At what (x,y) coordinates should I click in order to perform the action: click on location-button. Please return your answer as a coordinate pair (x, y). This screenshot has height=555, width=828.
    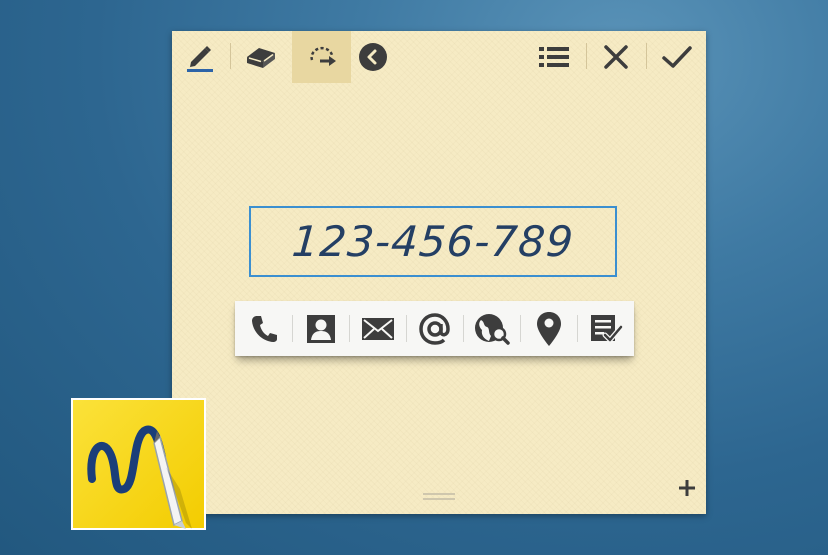
    Looking at the image, I should click on (548, 328).